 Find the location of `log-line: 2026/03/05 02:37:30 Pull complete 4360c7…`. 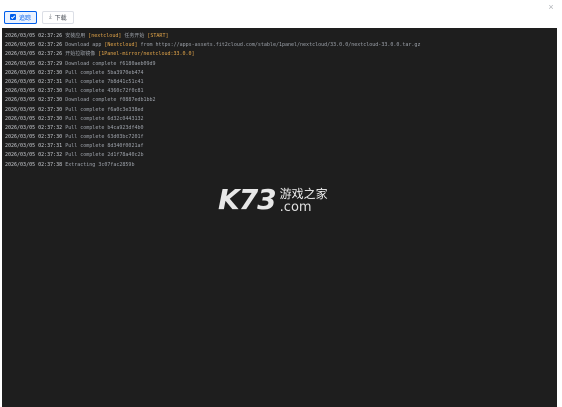

log-line: 2026/03/05 02:37:30 Pull complete 4360c7… is located at coordinates (279, 91).